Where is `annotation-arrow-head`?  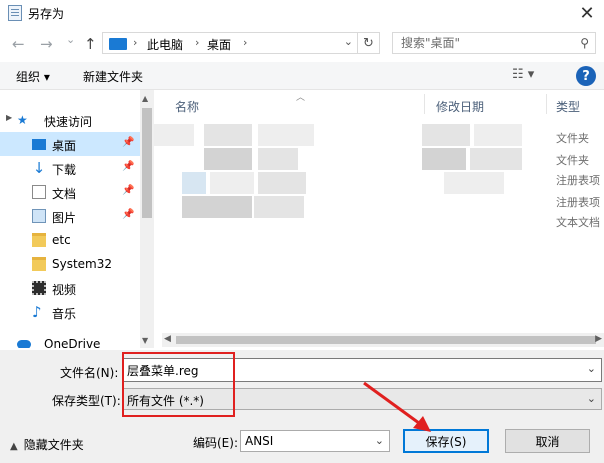 annotation-arrow-head is located at coordinates (422, 424).